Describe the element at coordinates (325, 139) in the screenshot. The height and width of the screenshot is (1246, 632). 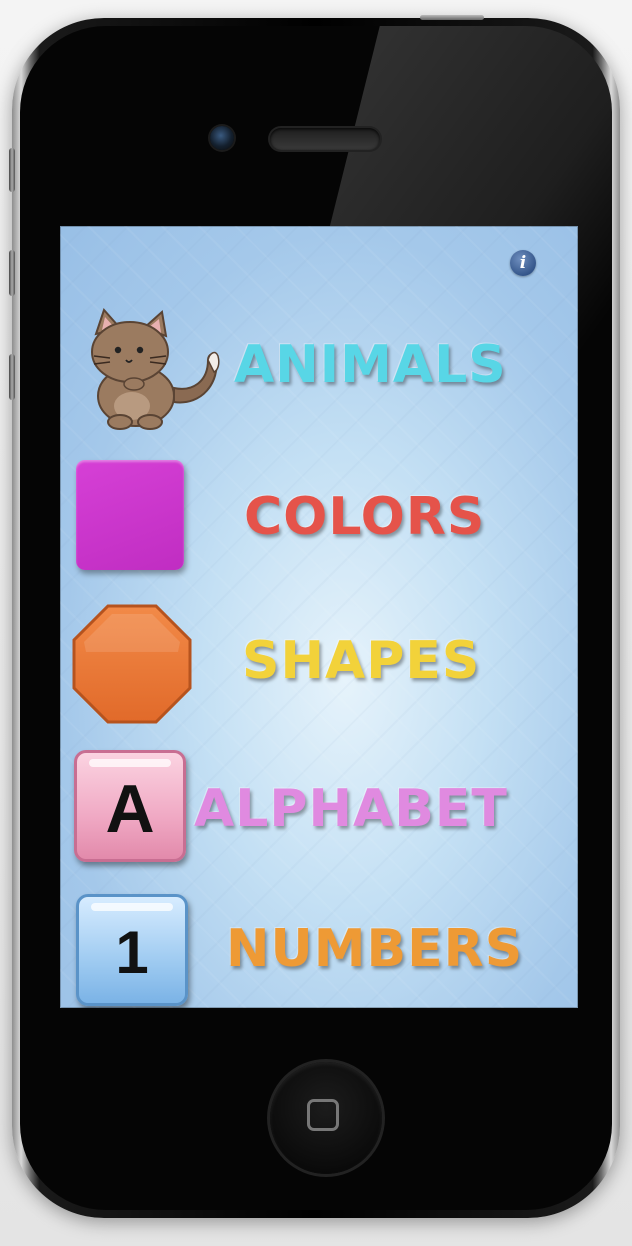
I see `earpiece-speaker` at that location.